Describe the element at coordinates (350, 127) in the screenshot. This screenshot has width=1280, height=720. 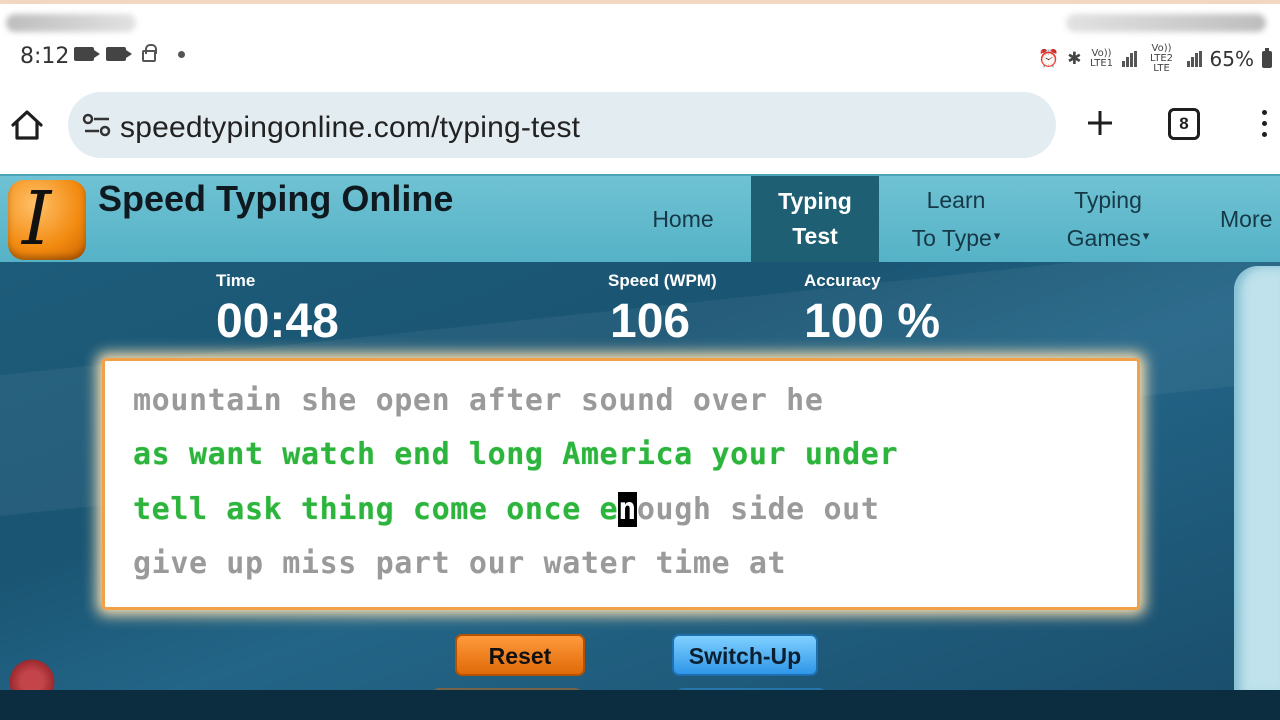
I see `url-text: speedtypingonline.com/typing-test` at that location.